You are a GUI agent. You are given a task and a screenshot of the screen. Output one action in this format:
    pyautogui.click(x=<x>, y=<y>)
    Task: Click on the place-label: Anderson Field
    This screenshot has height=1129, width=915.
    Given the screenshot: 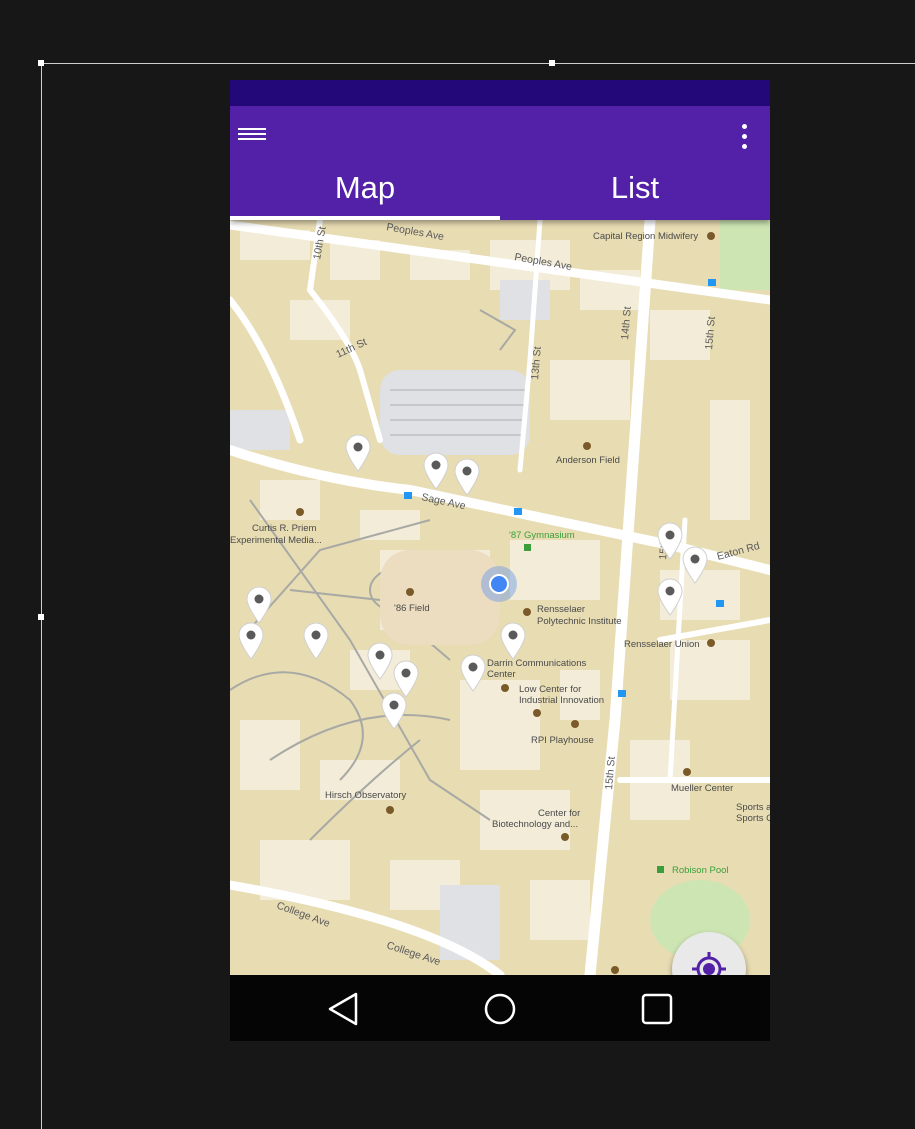 What is the action you would take?
    pyautogui.click(x=588, y=460)
    